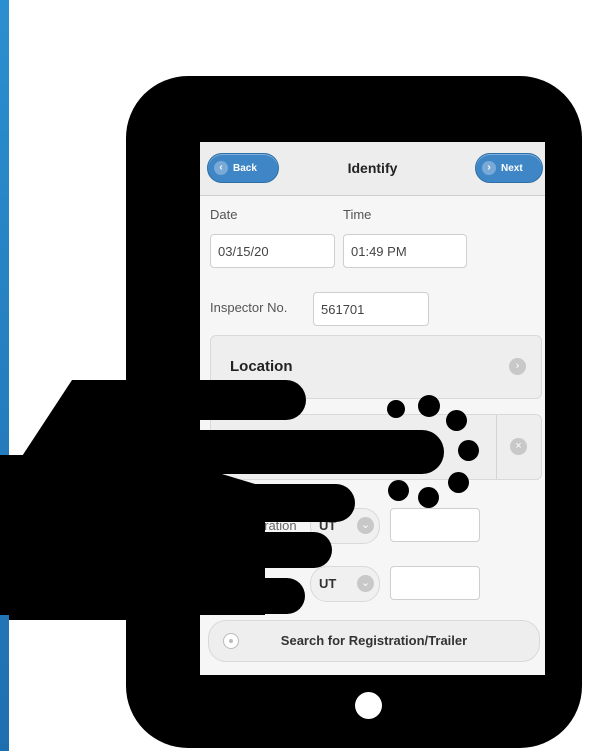 This screenshot has width=608, height=751. What do you see at coordinates (517, 366) in the screenshot?
I see `chevron-right-circle-icon: ›` at bounding box center [517, 366].